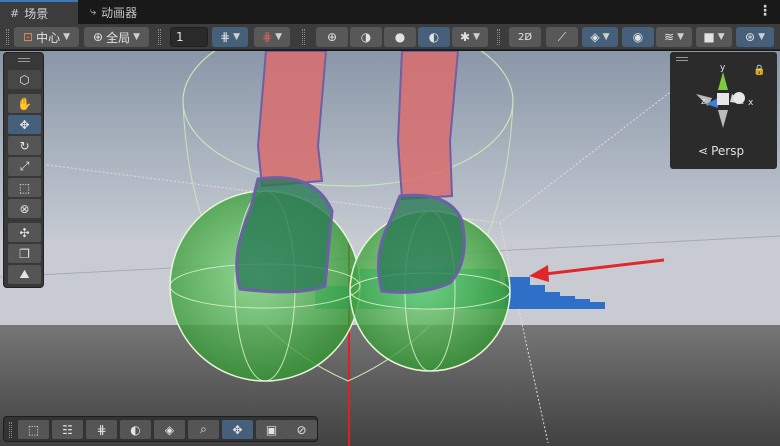 The height and width of the screenshot is (446, 780). Describe the element at coordinates (595, 37) in the screenshot. I see `effects-icon: ◈` at that location.